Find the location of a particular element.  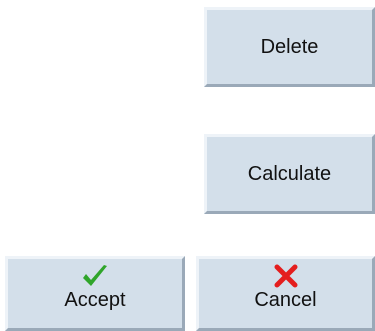

cancel-button: Cancel is located at coordinates (285, 293).